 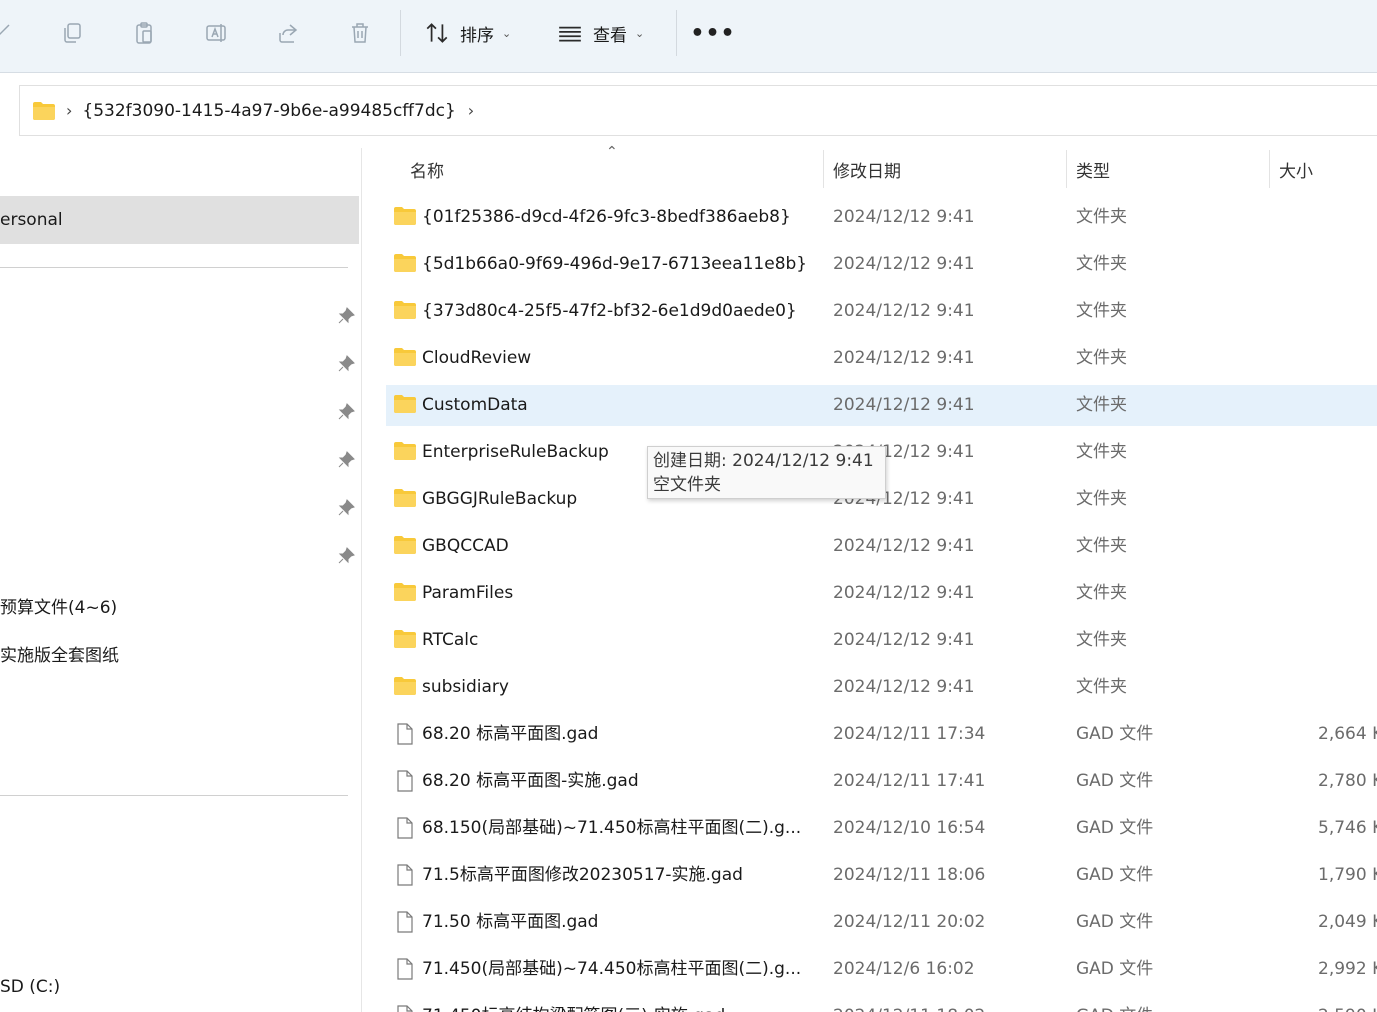 I want to click on column-header-label: 名称, so click(x=427, y=171).